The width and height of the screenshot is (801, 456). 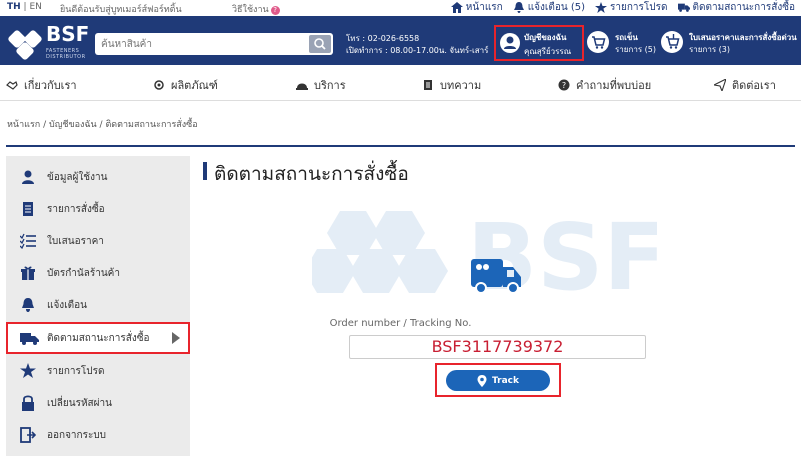 I want to click on top-link-home: หน้าแรก, so click(x=476, y=7).